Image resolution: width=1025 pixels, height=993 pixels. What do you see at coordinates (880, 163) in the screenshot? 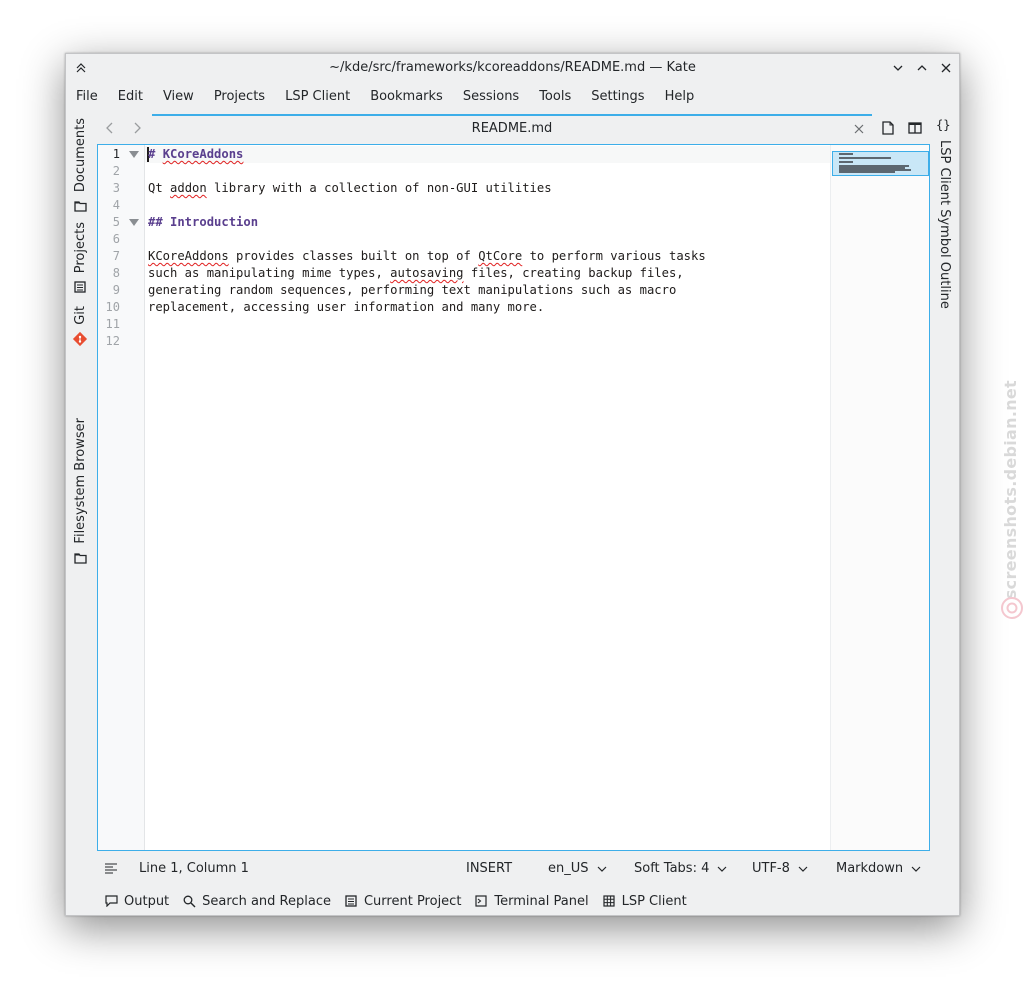
I see `minimap-viewport` at bounding box center [880, 163].